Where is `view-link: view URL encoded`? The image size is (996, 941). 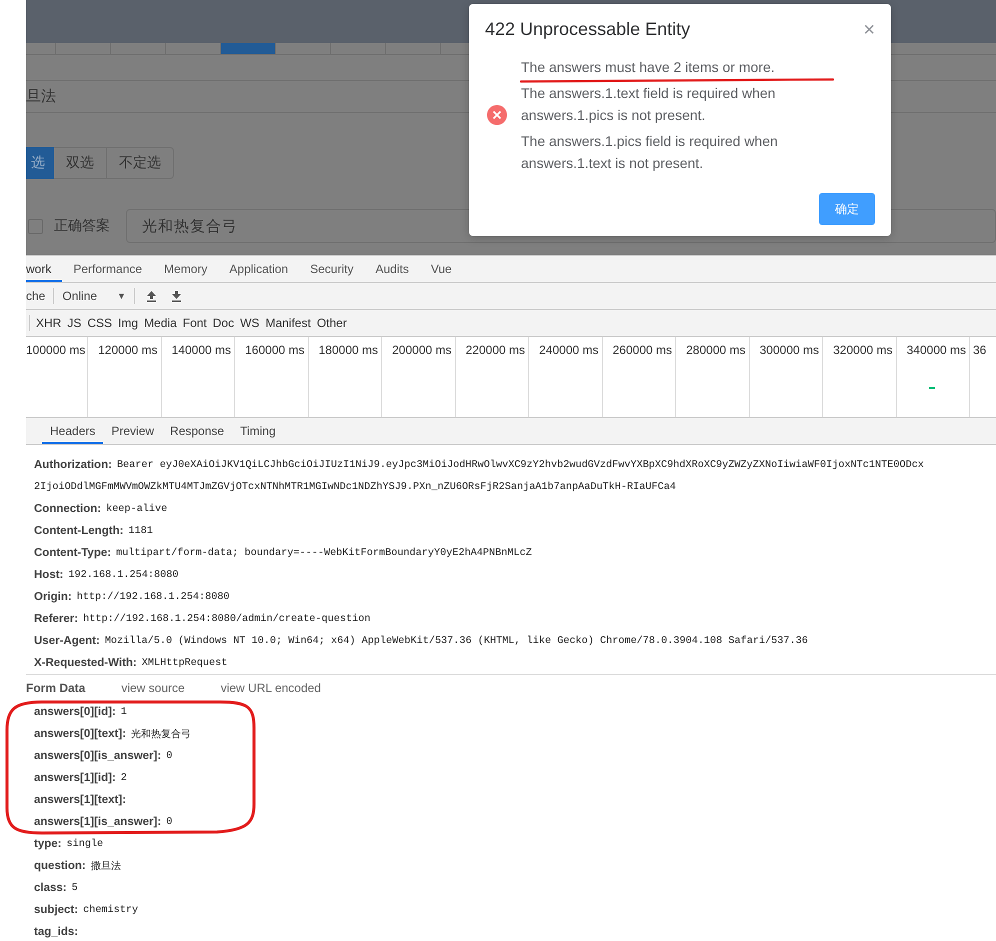
view-link: view URL encoded is located at coordinates (270, 688).